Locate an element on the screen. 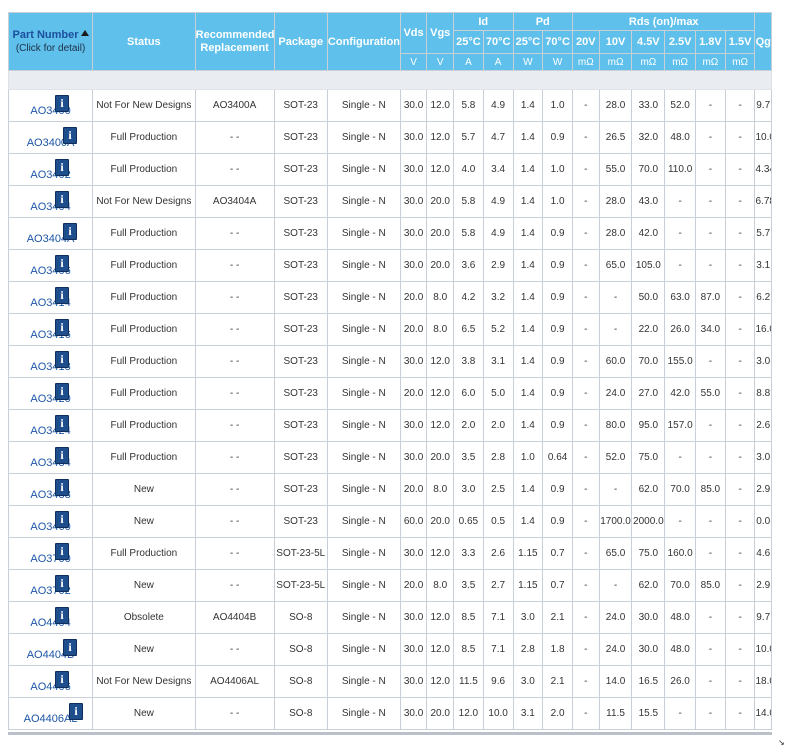  status-cell: New is located at coordinates (144, 521).